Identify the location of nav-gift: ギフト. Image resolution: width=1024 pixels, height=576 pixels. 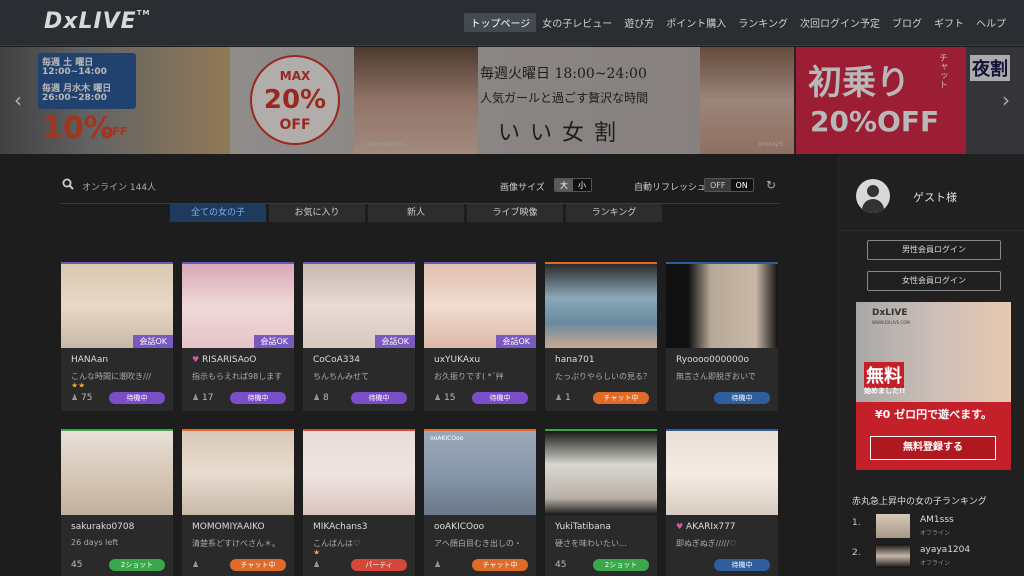
(949, 22).